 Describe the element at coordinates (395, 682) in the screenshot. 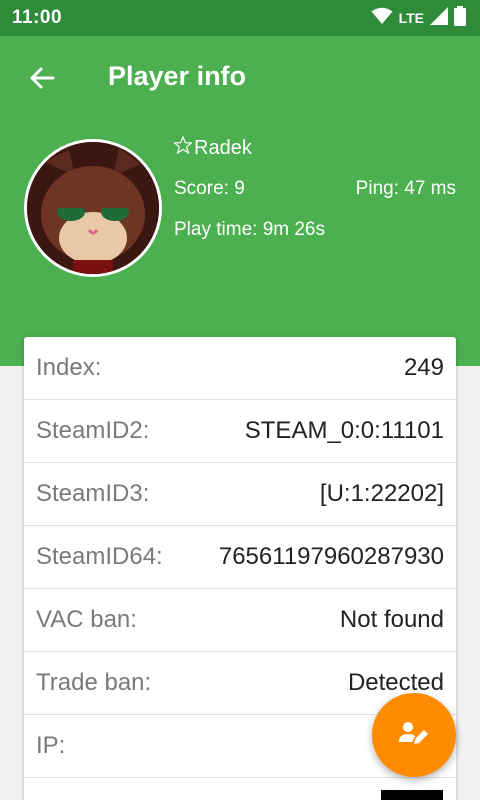

I see `detail-value: Detected` at that location.